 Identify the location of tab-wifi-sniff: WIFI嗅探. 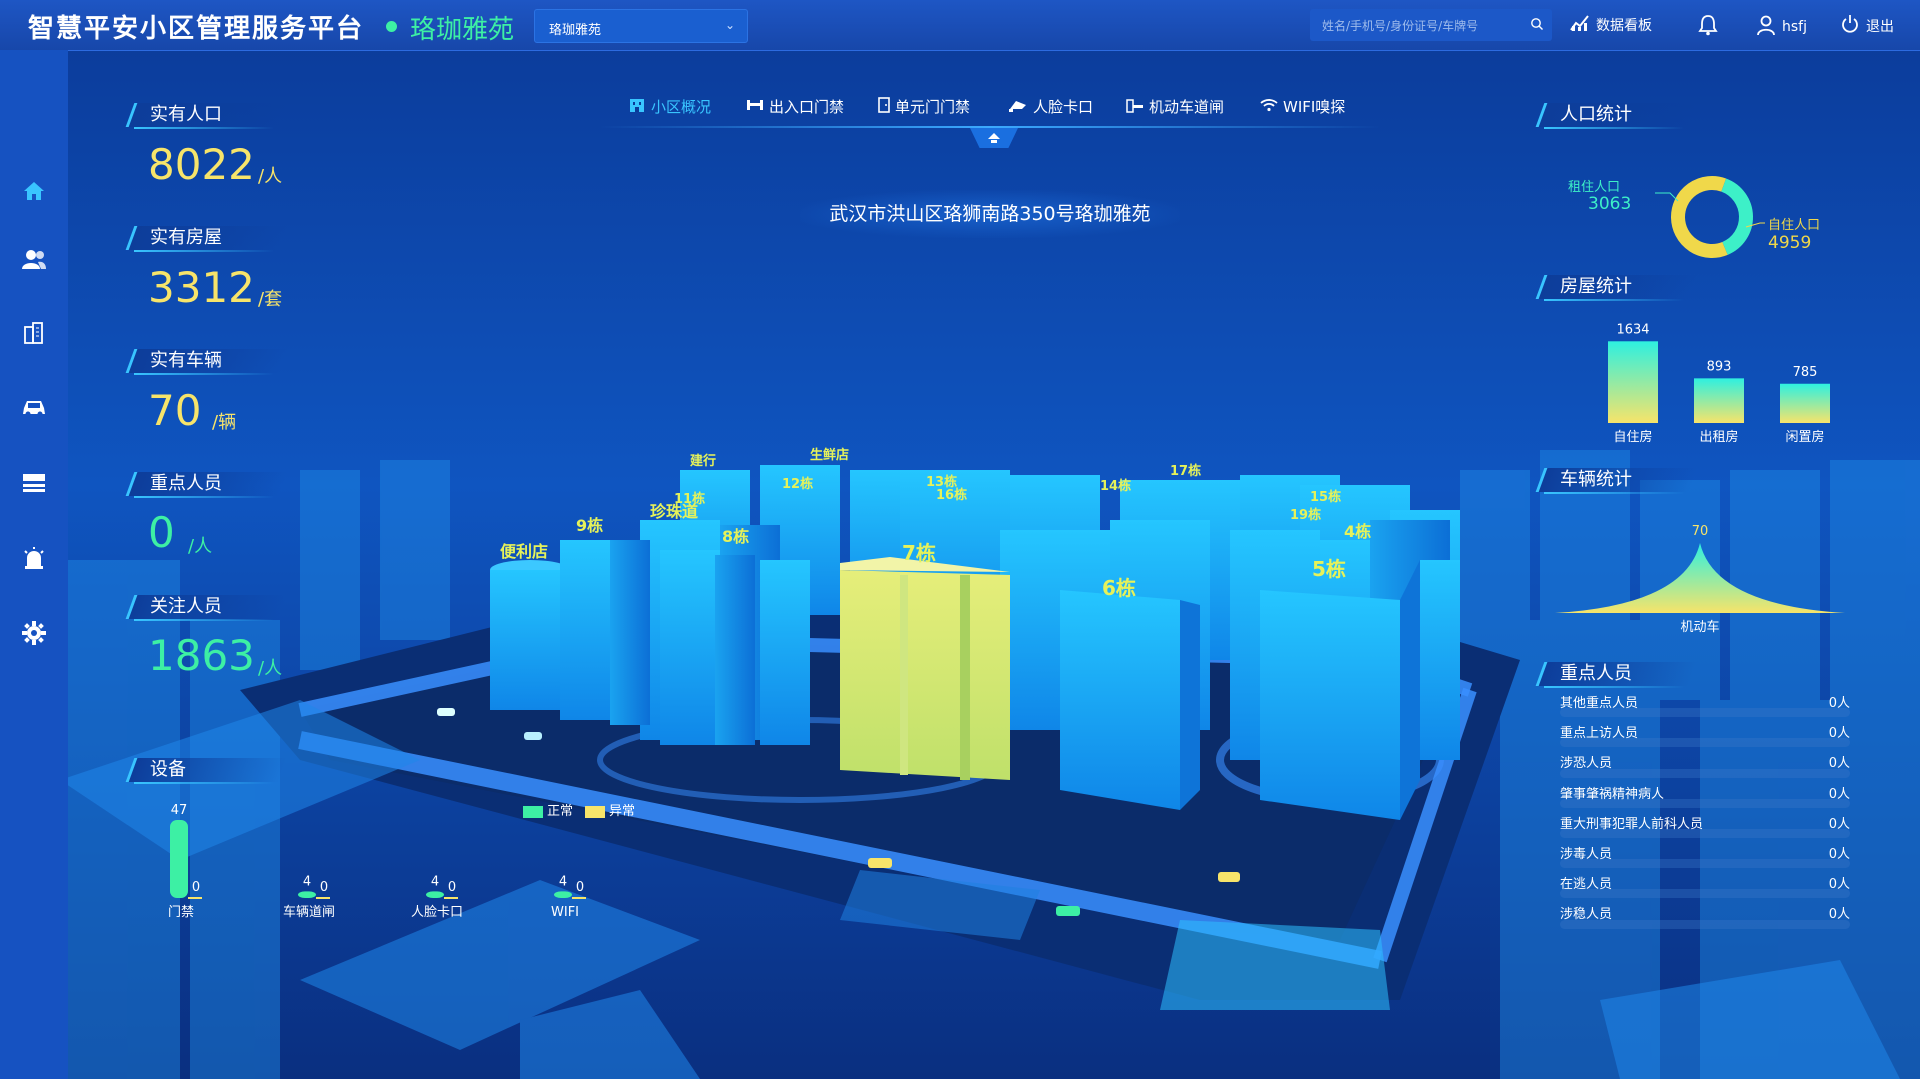
(1302, 106).